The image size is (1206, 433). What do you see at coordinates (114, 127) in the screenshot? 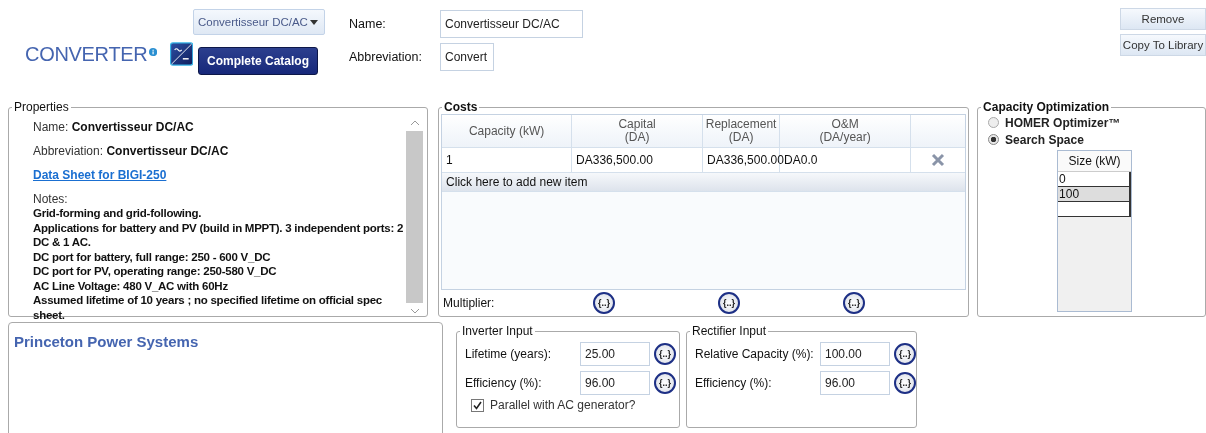
I see `name-text: Name: Convertisseur DC/AC` at bounding box center [114, 127].